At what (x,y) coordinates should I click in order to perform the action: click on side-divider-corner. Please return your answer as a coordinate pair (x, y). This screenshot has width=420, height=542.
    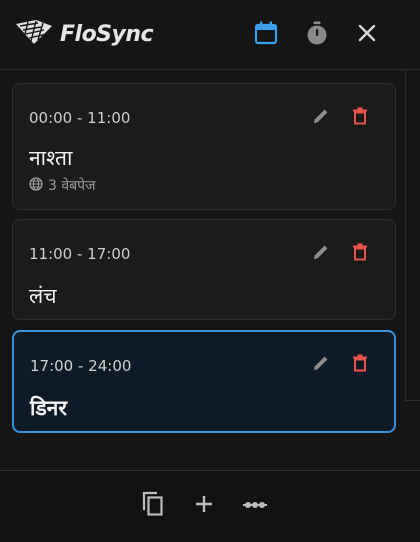
    Looking at the image, I should click on (412, 400).